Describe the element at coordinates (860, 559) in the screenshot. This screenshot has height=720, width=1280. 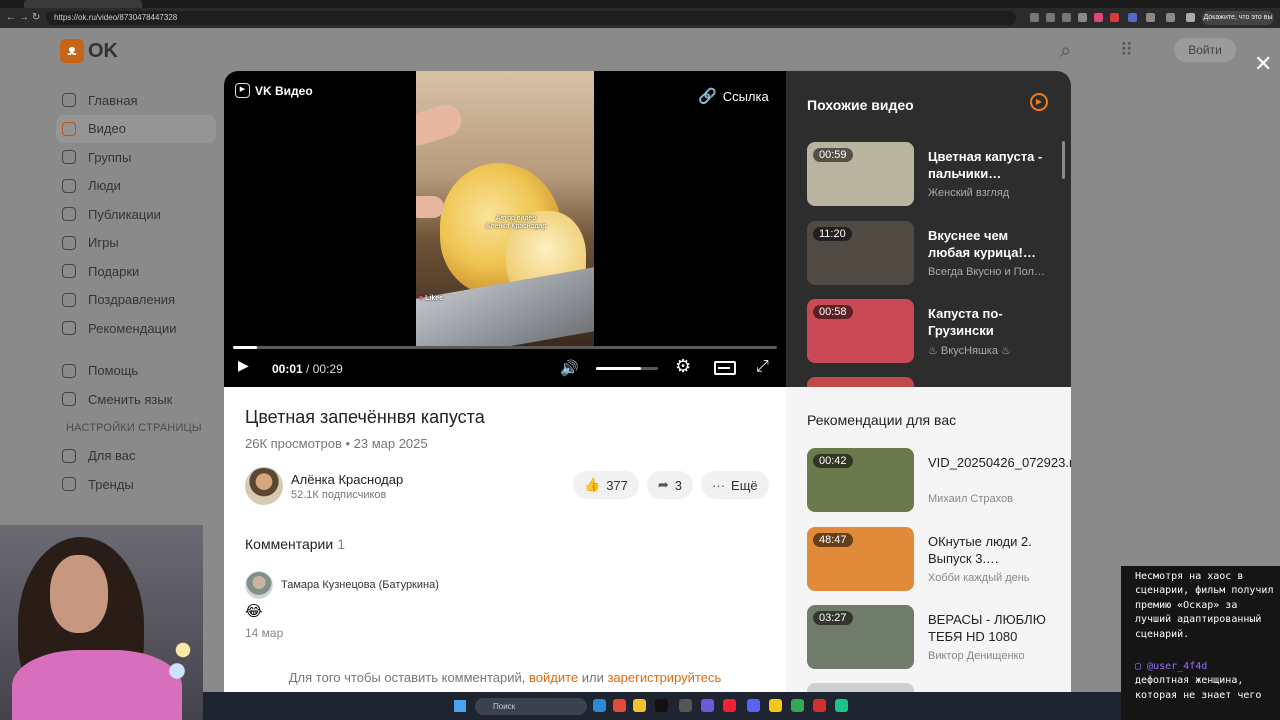
I see `video-thumbnail: 48:47` at that location.